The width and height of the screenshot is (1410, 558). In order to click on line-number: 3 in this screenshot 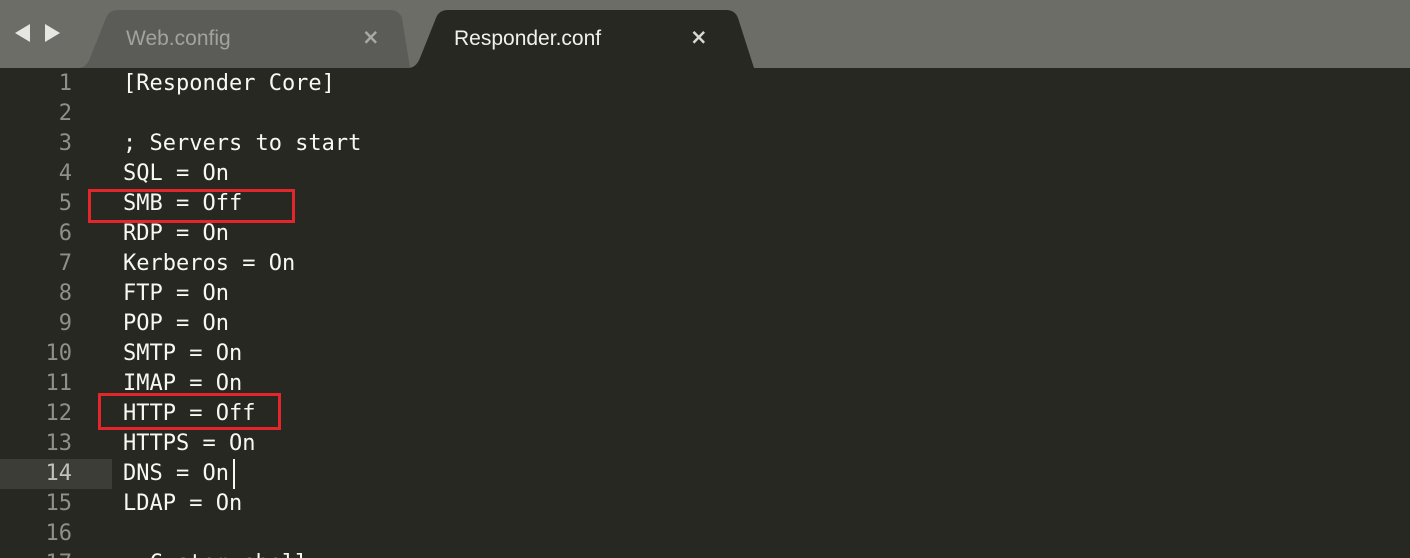, I will do `click(65, 143)`.